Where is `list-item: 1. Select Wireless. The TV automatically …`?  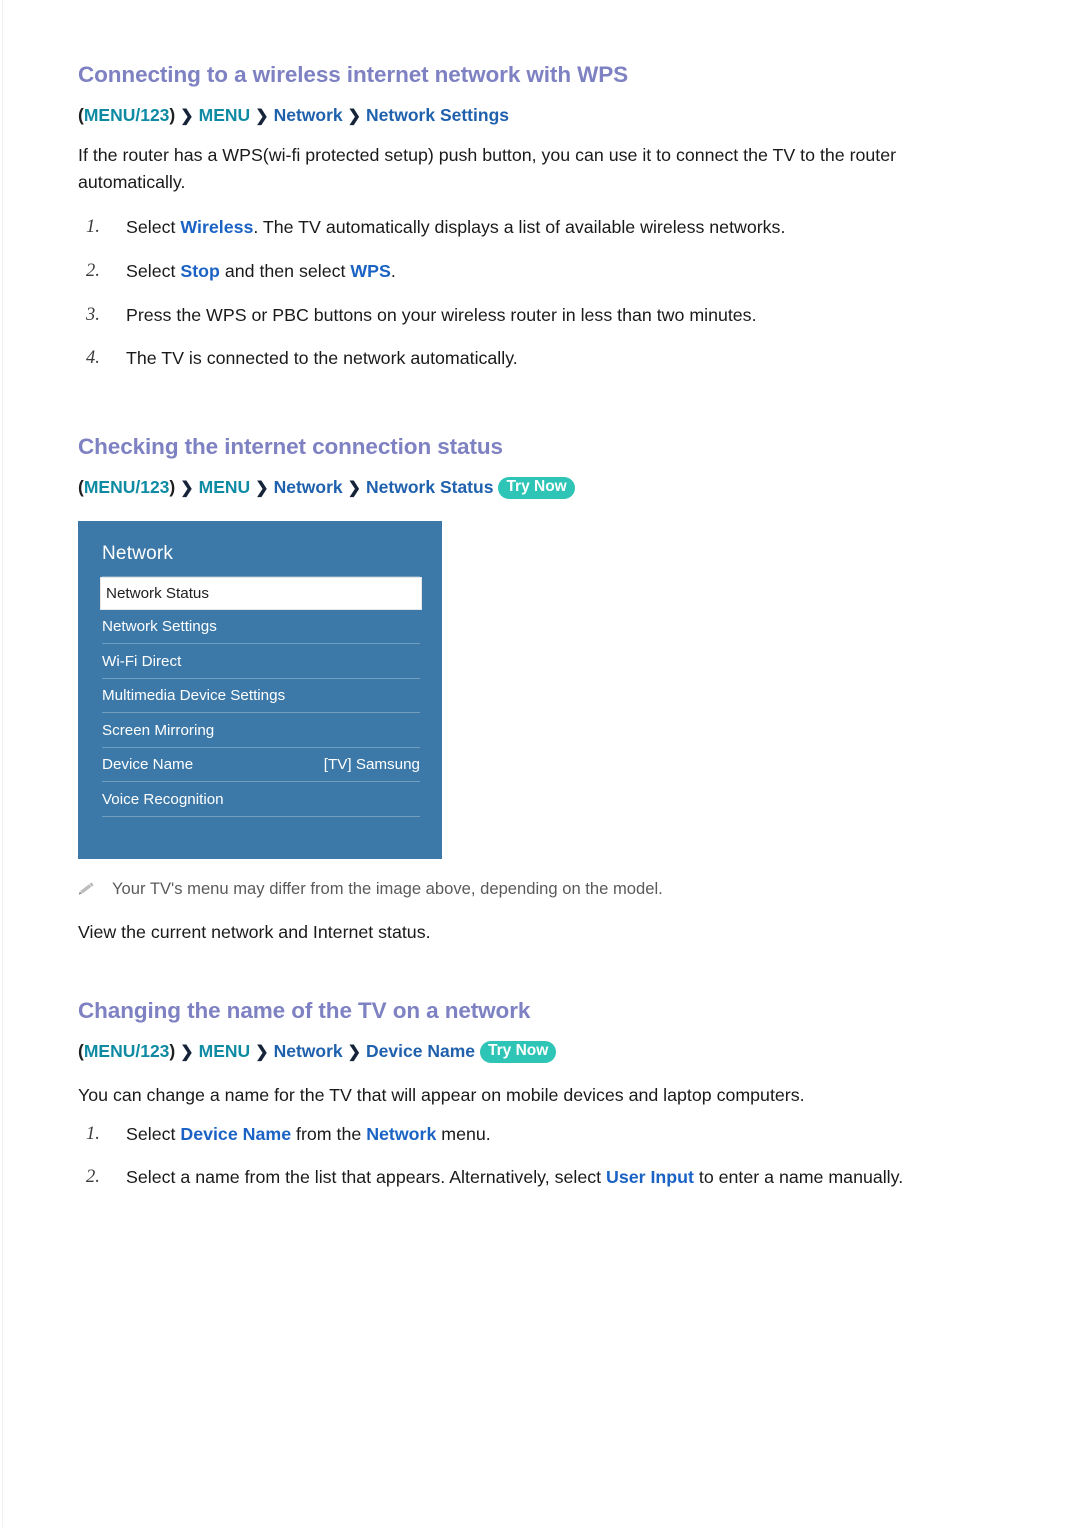
list-item: 1. Select Wireless. The TV automatically … is located at coordinates (548, 227).